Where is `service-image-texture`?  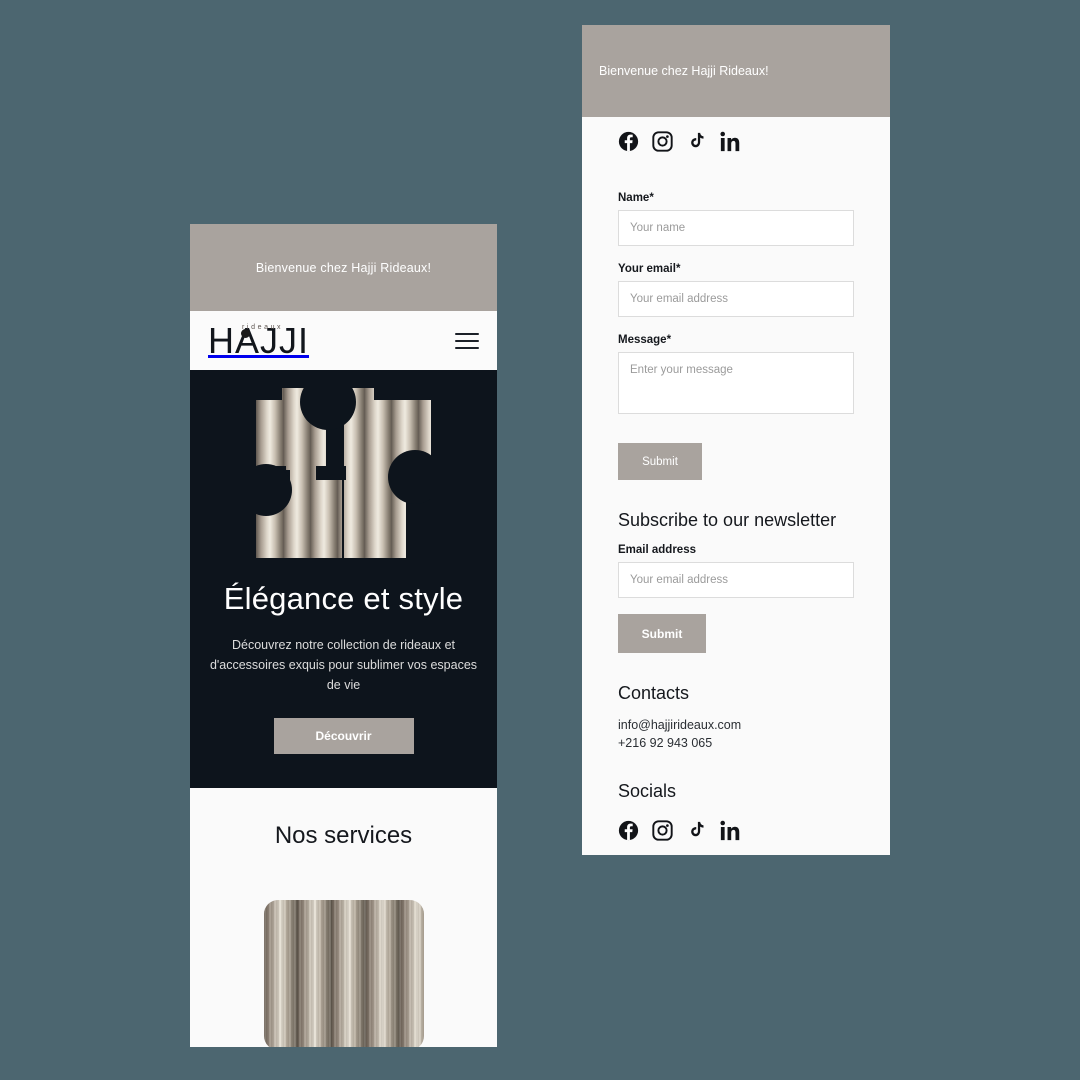
service-image-texture is located at coordinates (343, 973).